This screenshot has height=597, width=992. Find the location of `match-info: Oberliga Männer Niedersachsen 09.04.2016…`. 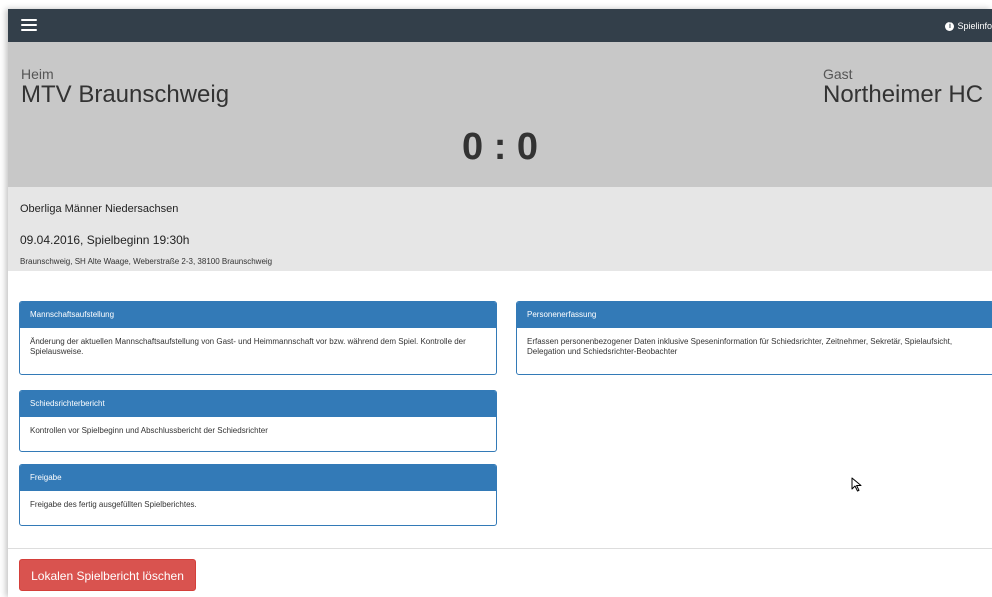

match-info: Oberliga Männer Niedersachsen 09.04.2016… is located at coordinates (500, 229).